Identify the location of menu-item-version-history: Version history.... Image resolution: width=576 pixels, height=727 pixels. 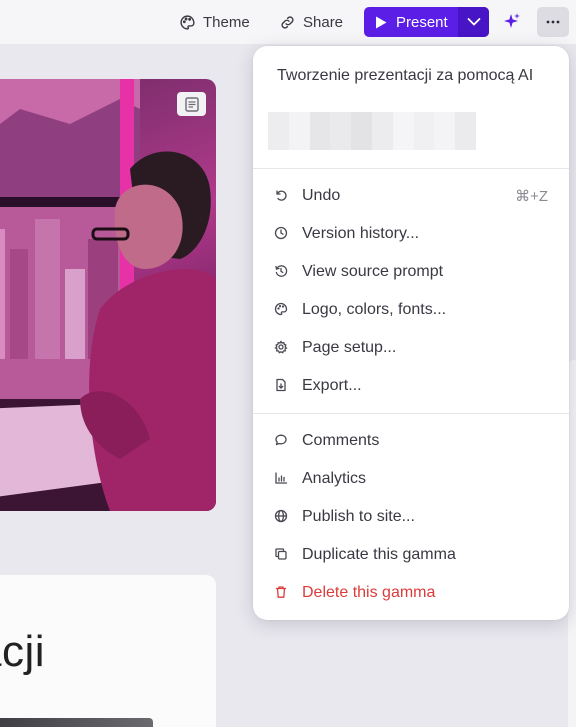
(411, 234).